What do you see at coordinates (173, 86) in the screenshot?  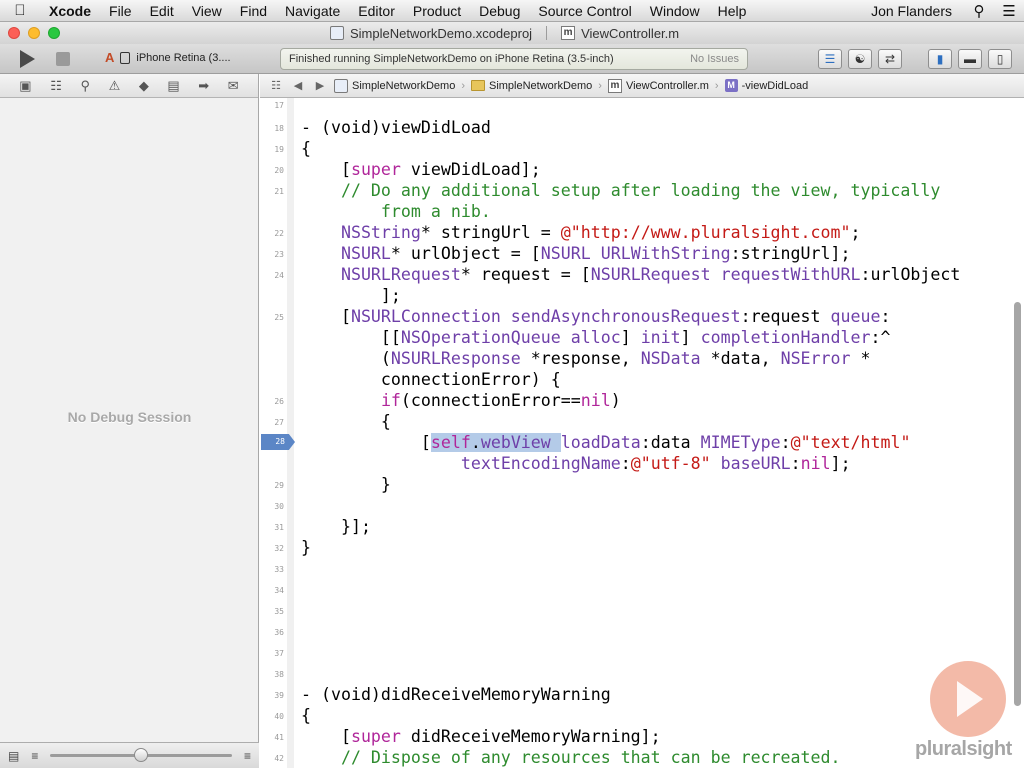 I see `debug-navigator-icon: ▤` at bounding box center [173, 86].